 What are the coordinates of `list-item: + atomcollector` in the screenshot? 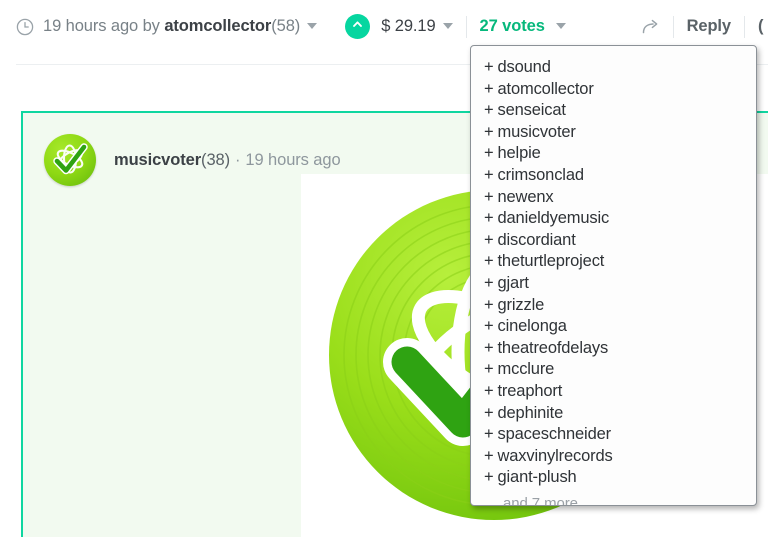 It's located at (613, 90).